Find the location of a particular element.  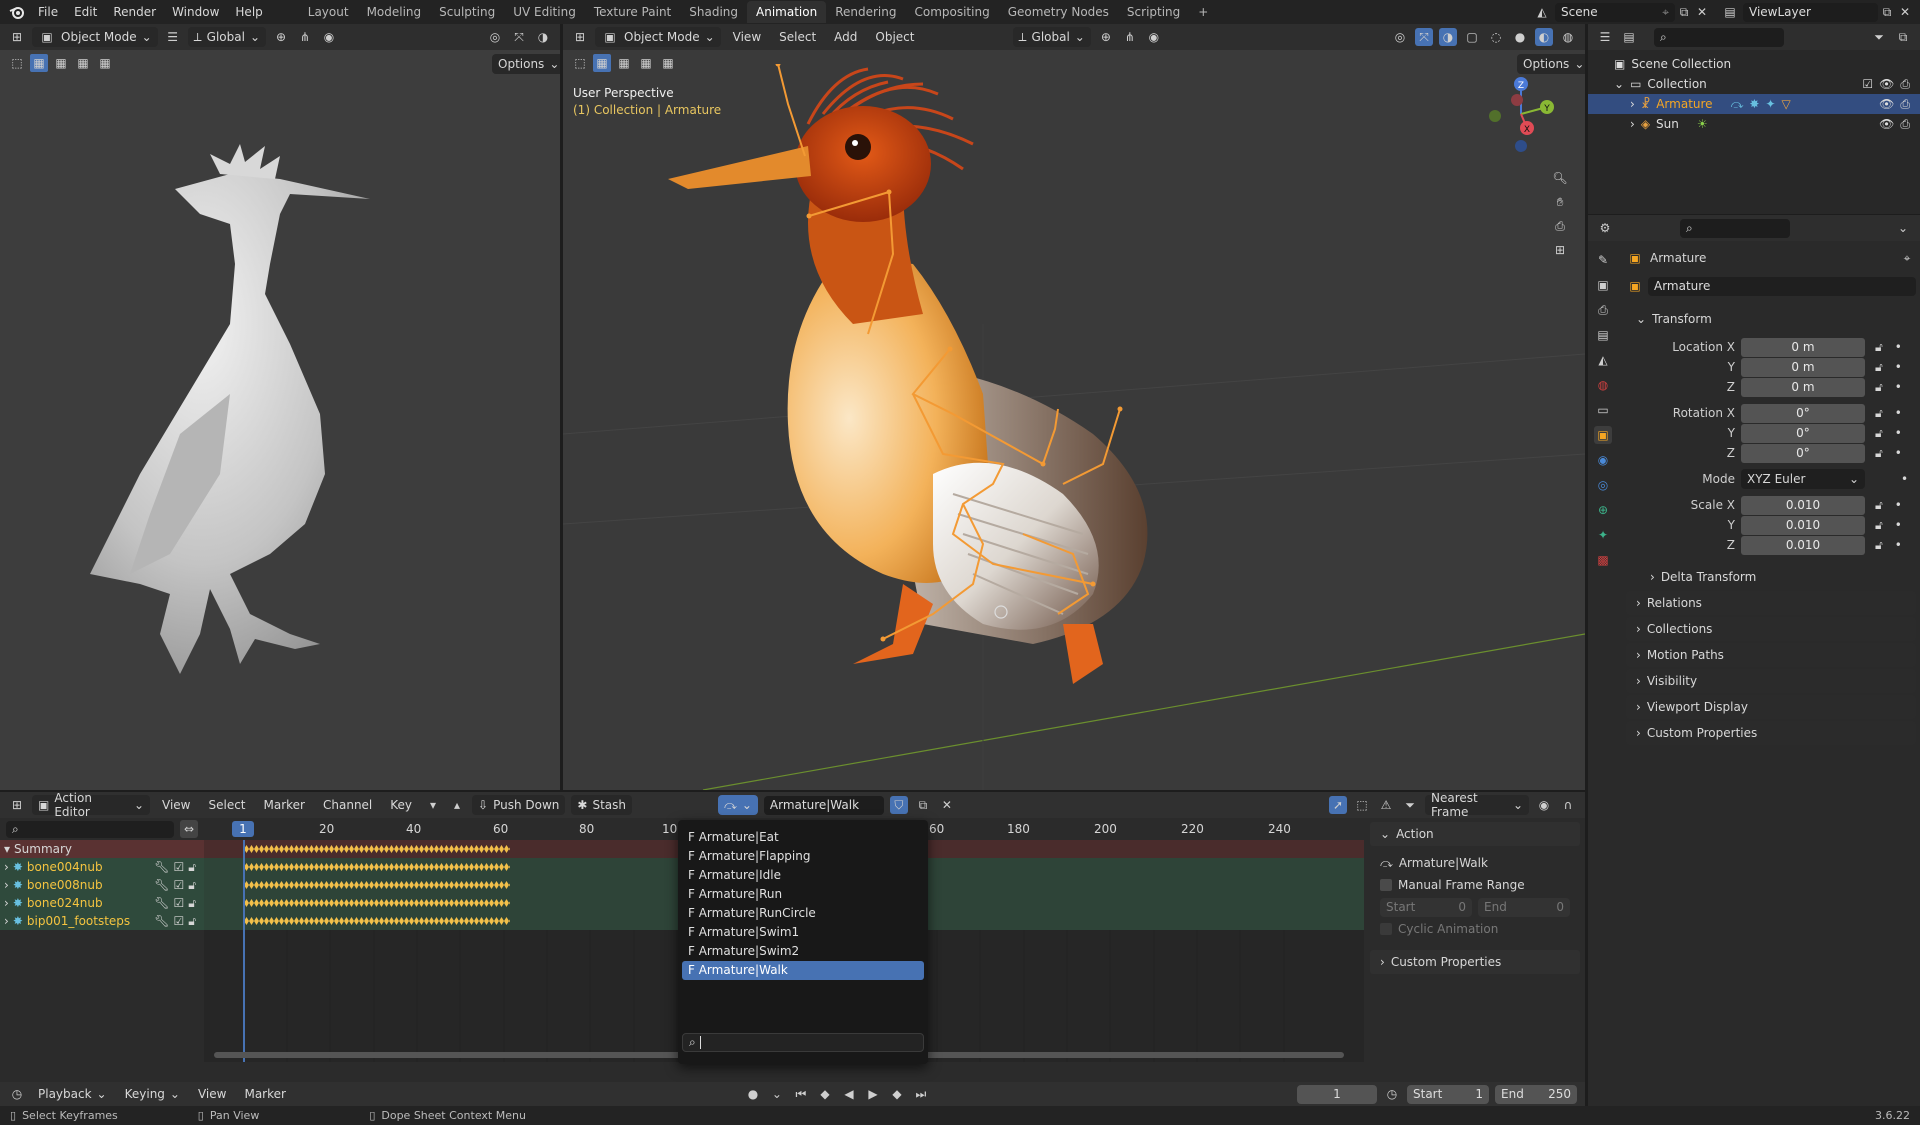

menu-icon: ☰ is located at coordinates (173, 37).